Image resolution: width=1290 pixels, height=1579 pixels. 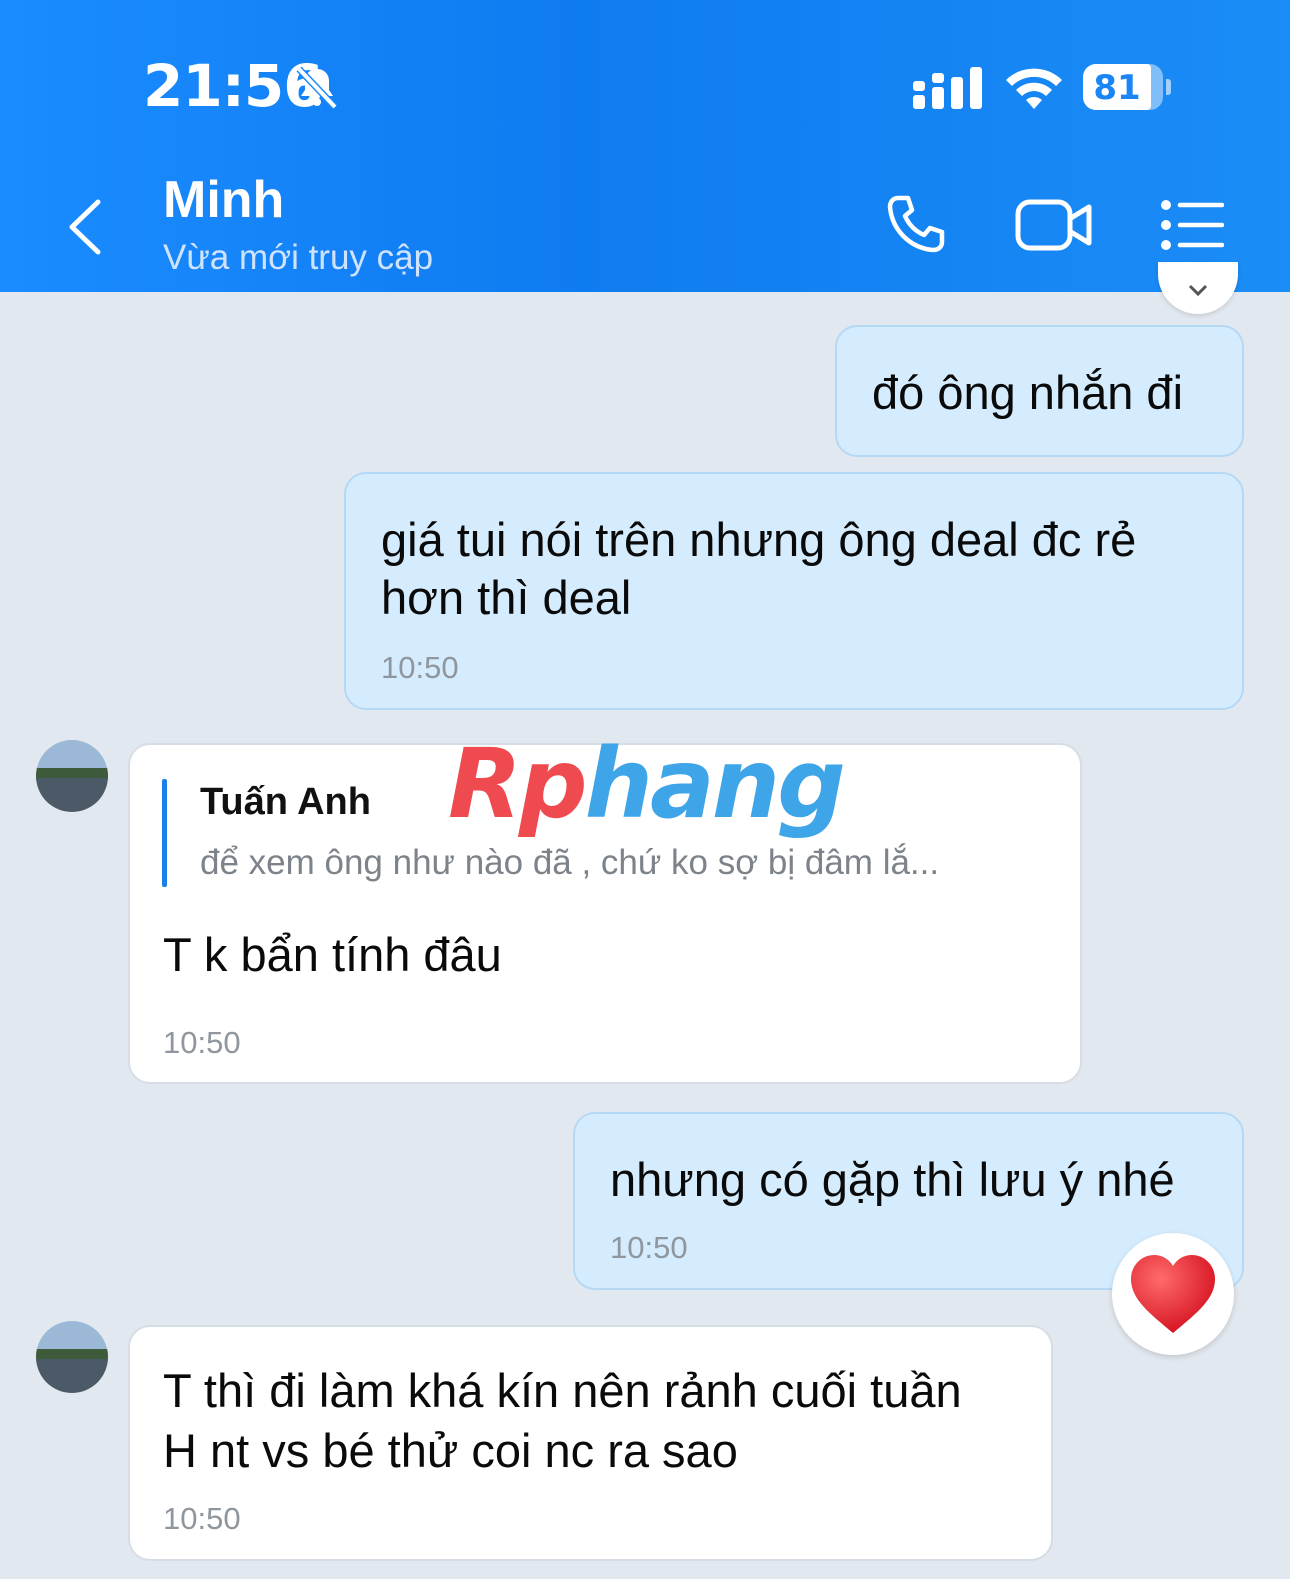 I want to click on signal-icon, so click(x=947, y=88).